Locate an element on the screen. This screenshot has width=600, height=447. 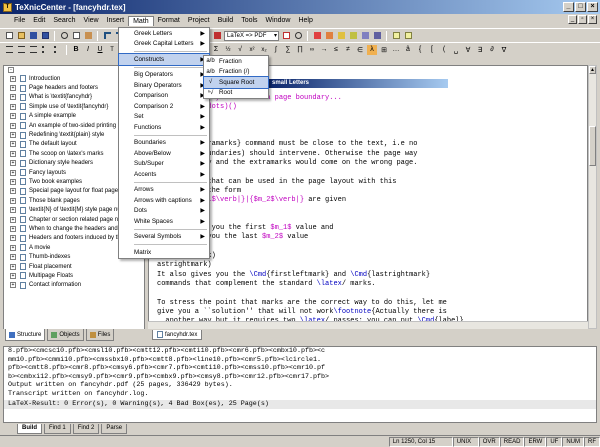
math-menu-item-greek-letters: Greek Letters ▶ is located at coordinates (164, 33).